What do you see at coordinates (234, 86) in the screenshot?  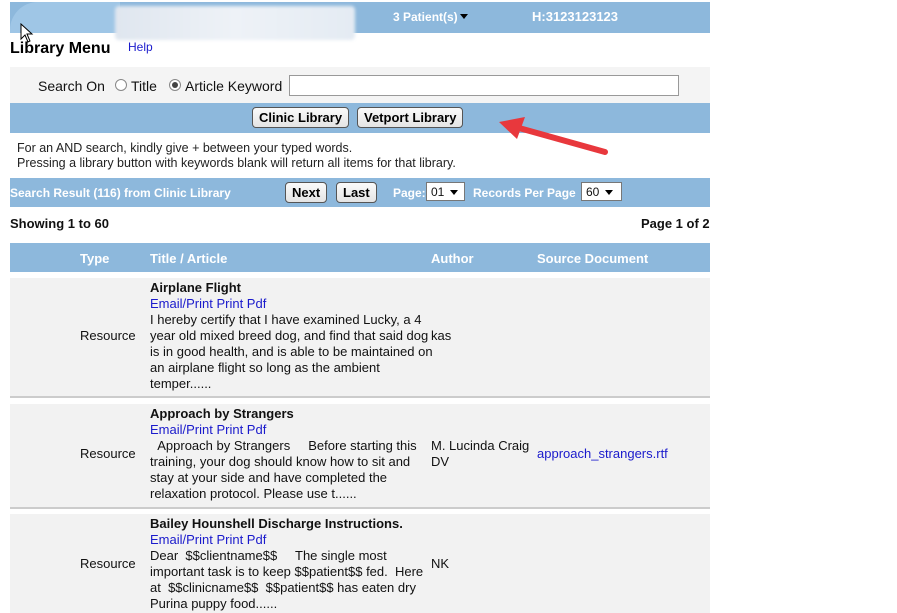 I see `keyword-radio-label: Article Keyword` at bounding box center [234, 86].